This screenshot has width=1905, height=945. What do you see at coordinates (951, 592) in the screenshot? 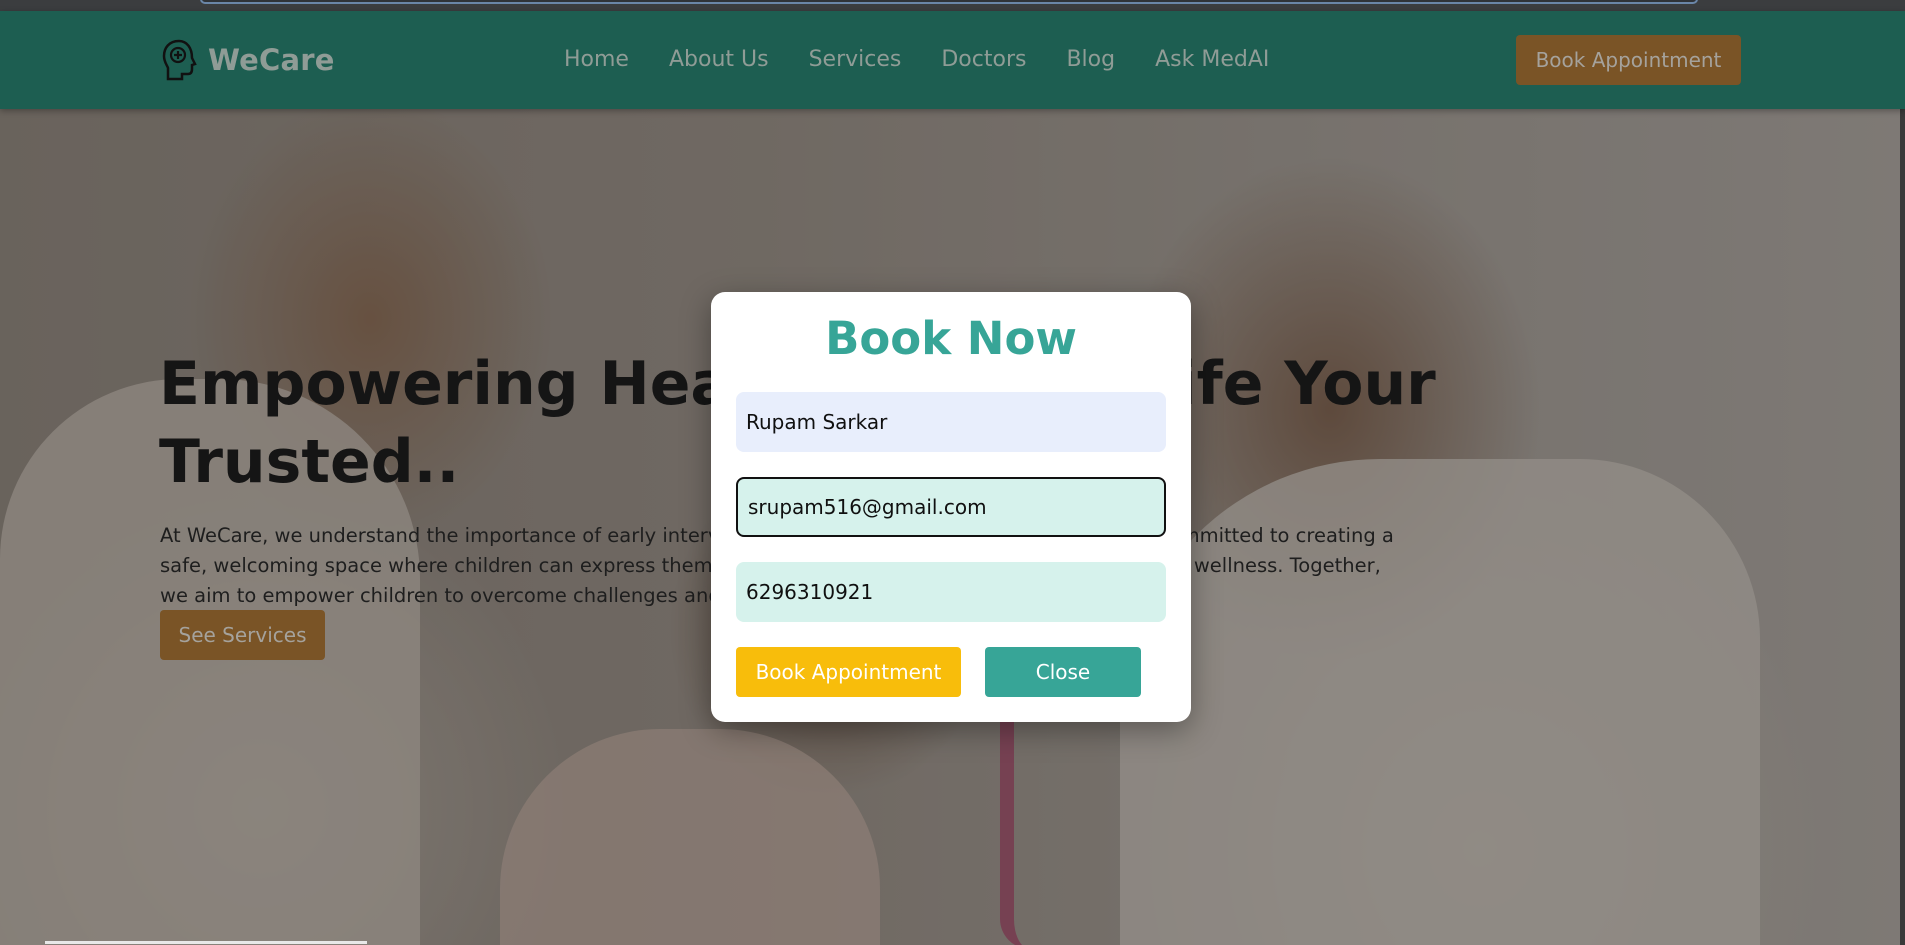
I see `phone-input` at bounding box center [951, 592].